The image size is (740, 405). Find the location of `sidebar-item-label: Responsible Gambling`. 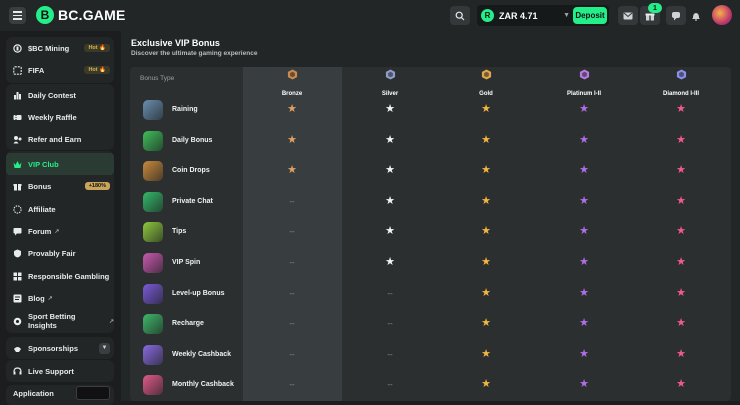

sidebar-item-label: Responsible Gambling is located at coordinates (69, 276).